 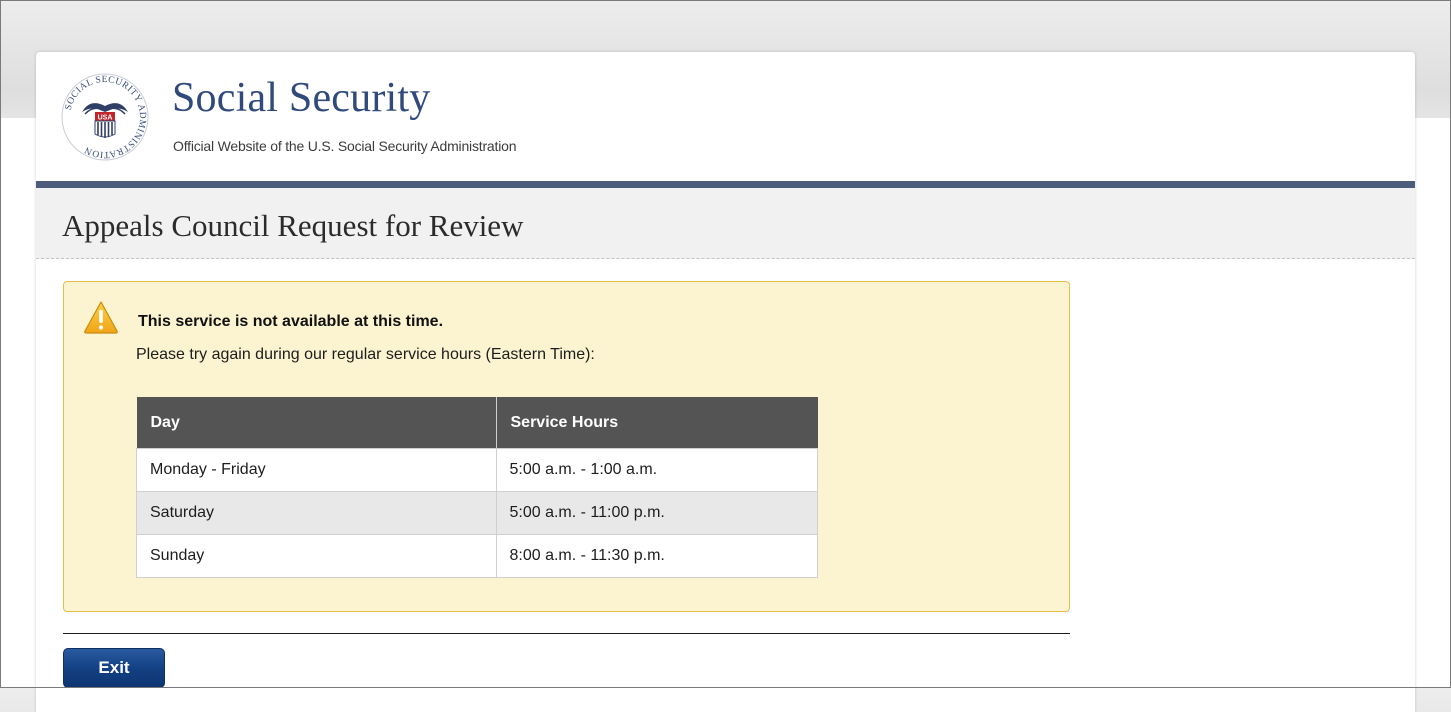 What do you see at coordinates (316, 556) in the screenshot?
I see `day-cell: Sunday` at bounding box center [316, 556].